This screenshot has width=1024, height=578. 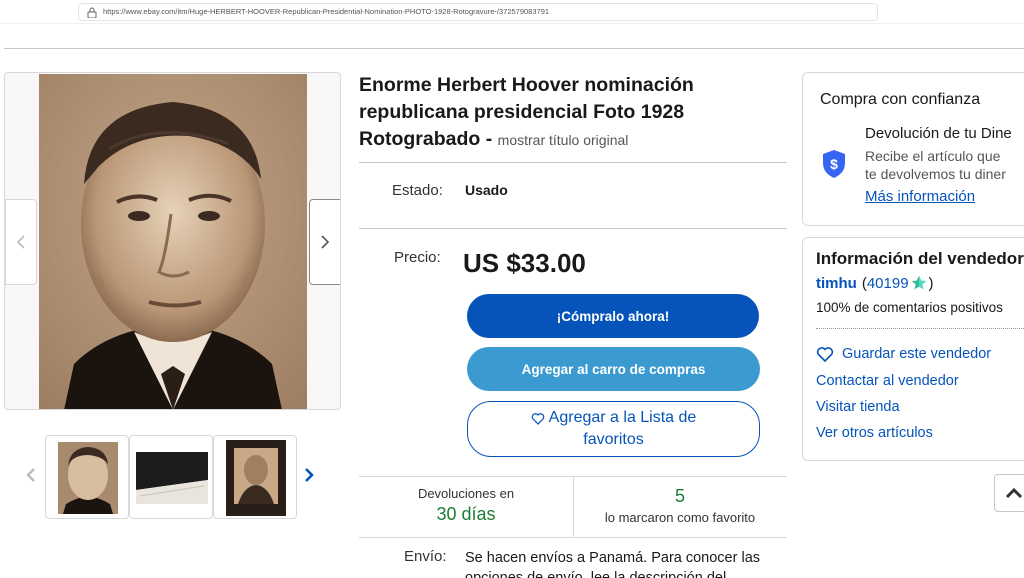 What do you see at coordinates (486, 190) in the screenshot?
I see `condition-value: Usado` at bounding box center [486, 190].